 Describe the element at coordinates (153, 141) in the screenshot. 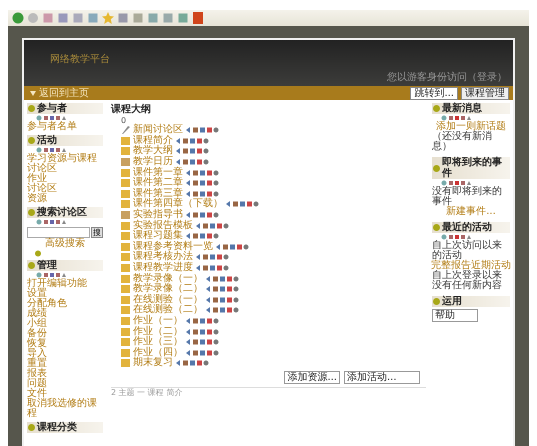

I see `resource-link: 课程简介` at that location.